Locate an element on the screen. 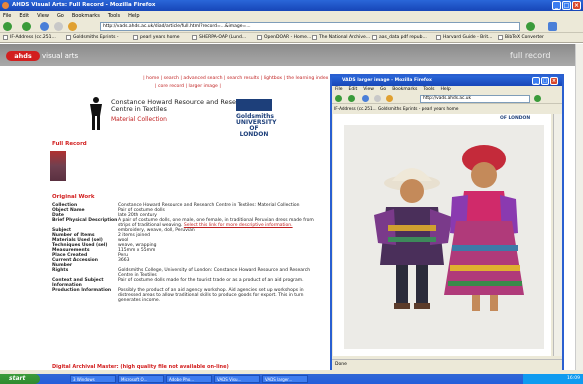 The height and width of the screenshot is (384, 583). minimize-button: _ is located at coordinates (556, 5).